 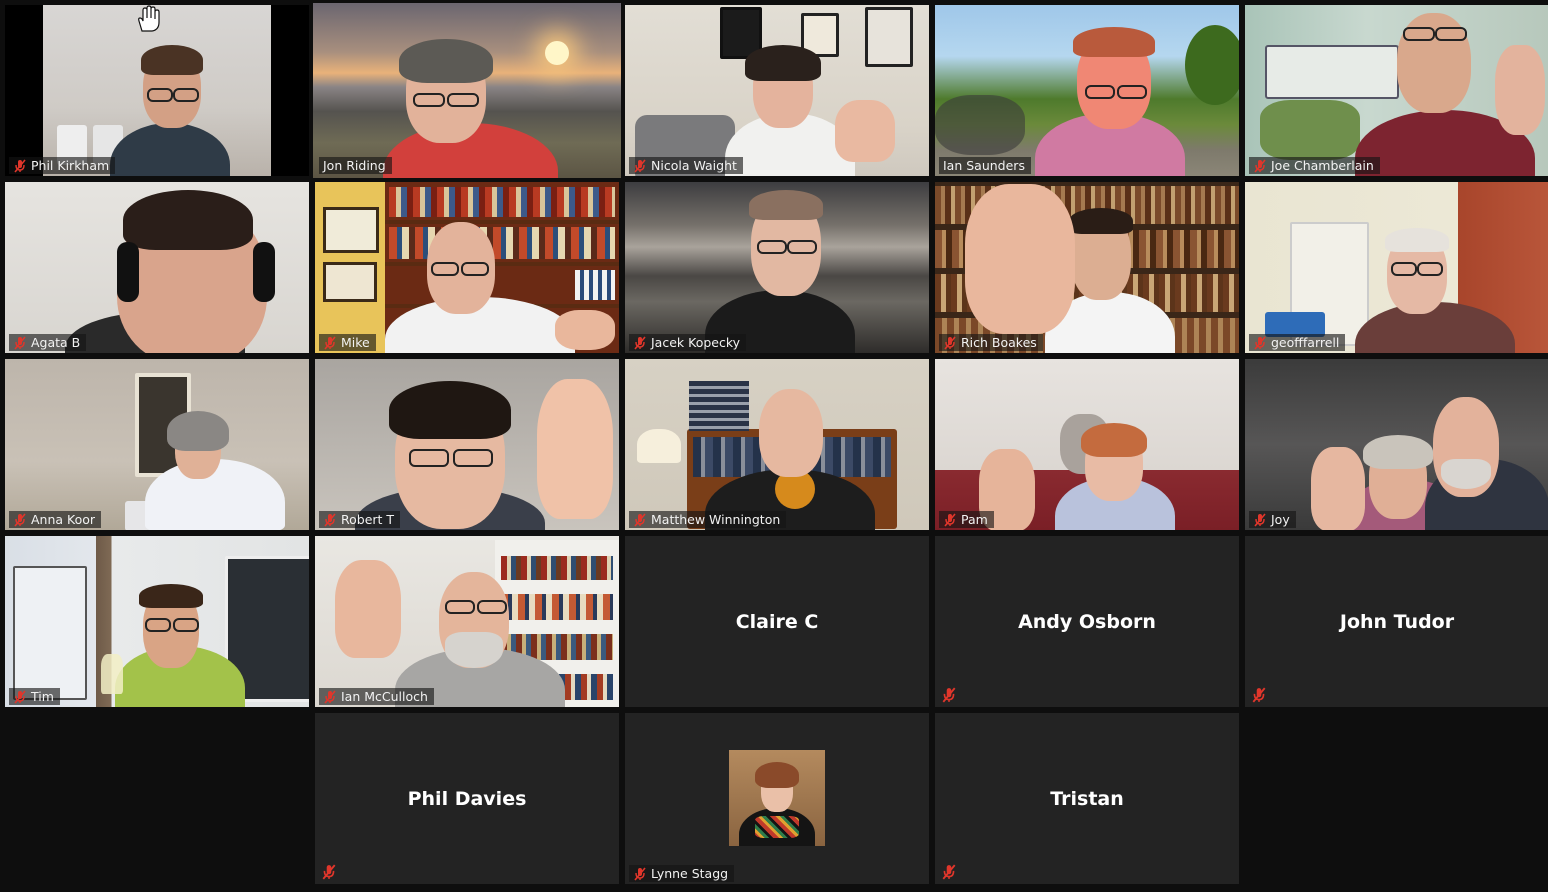 I want to click on participant-tile: geofffarrell, so click(x=1396, y=267).